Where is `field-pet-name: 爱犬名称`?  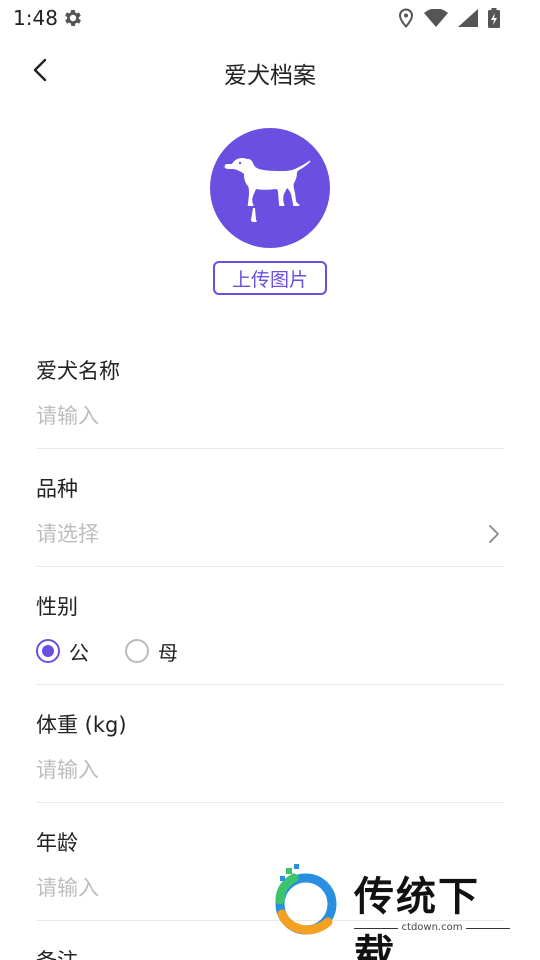 field-pet-name: 爱犬名称 is located at coordinates (270, 402).